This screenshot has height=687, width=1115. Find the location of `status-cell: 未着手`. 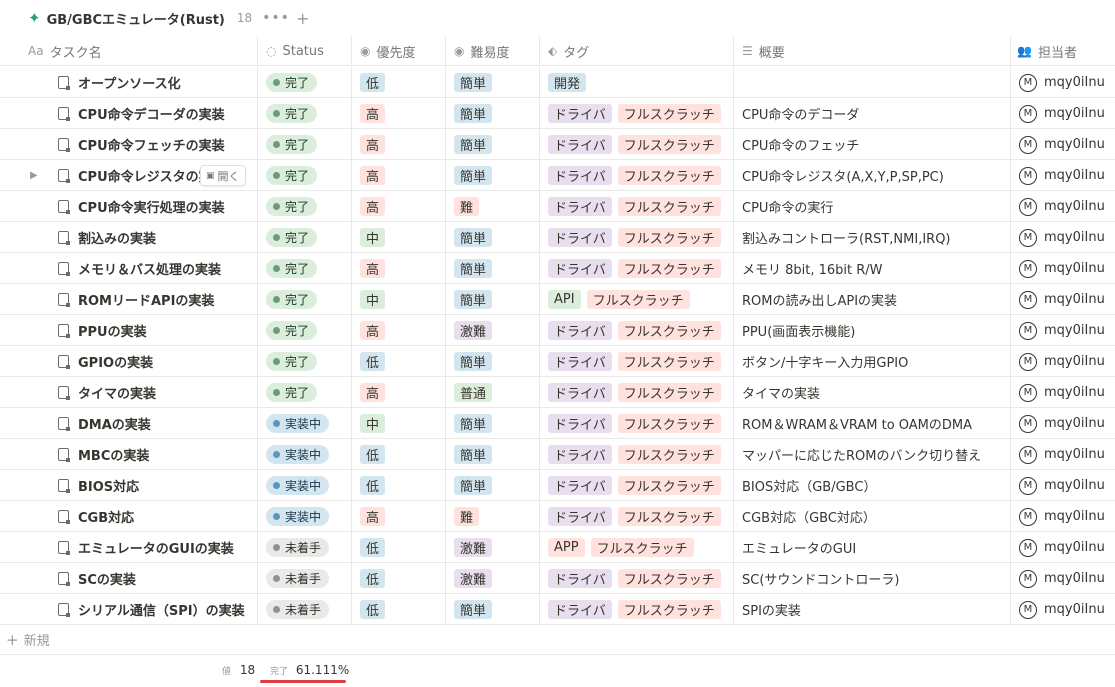

status-cell: 未着手 is located at coordinates (305, 578).